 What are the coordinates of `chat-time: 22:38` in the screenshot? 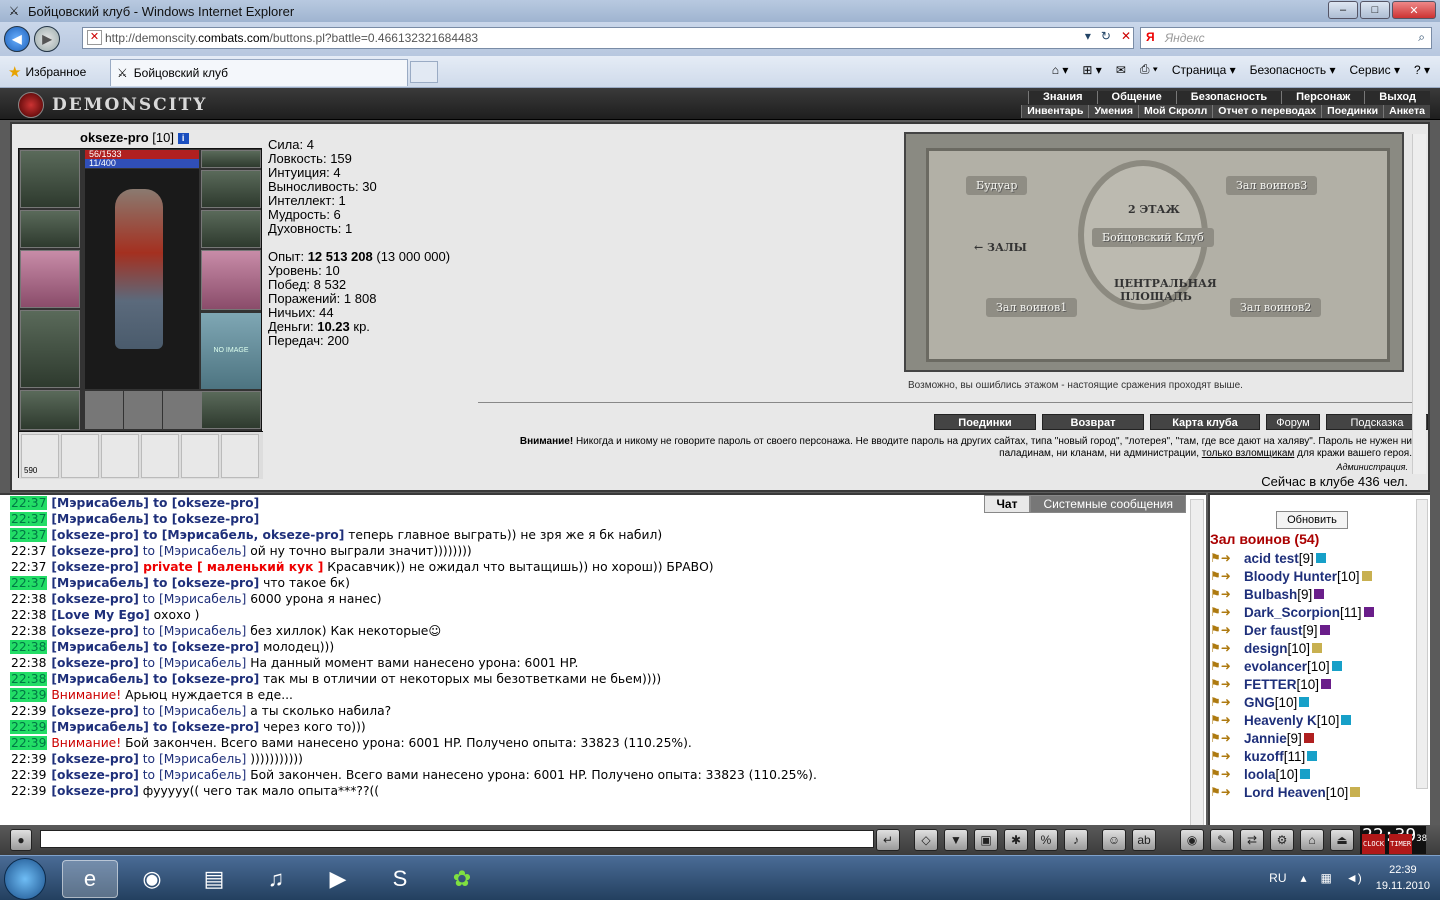 It's located at (29, 647).